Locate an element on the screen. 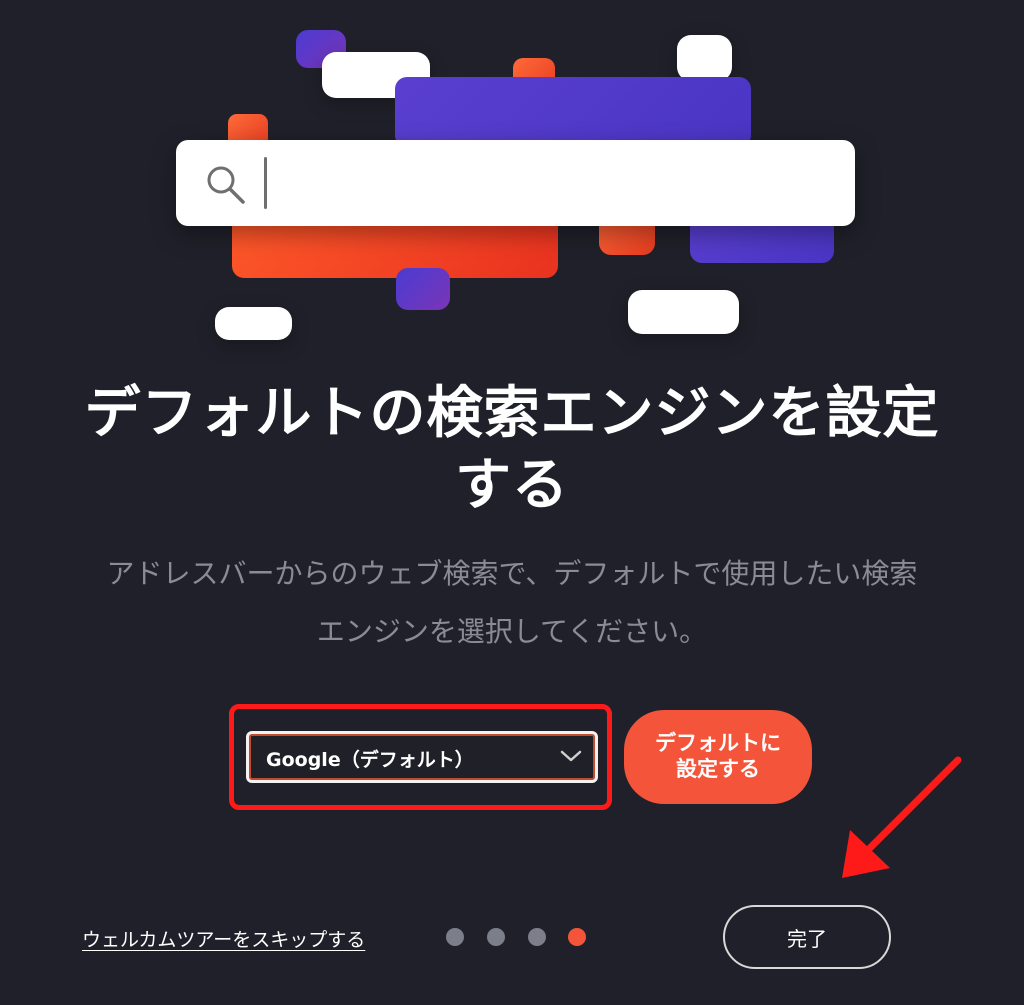 The height and width of the screenshot is (1005, 1024). set-default-label-line-2: 設定する is located at coordinates (718, 769).